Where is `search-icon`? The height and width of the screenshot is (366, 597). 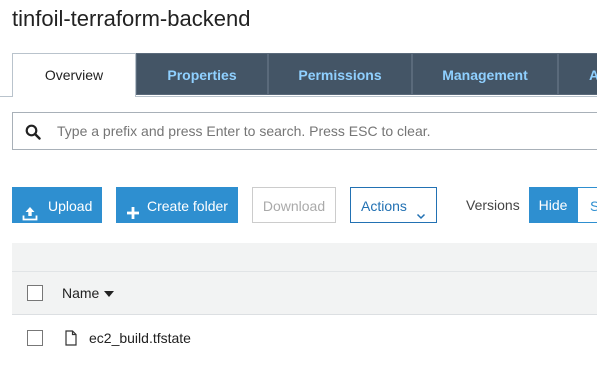
search-icon is located at coordinates (33, 132).